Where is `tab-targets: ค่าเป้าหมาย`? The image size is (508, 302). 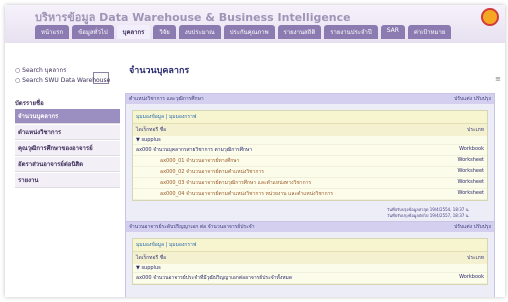 tab-targets: ค่าเป้าหมาย is located at coordinates (429, 32).